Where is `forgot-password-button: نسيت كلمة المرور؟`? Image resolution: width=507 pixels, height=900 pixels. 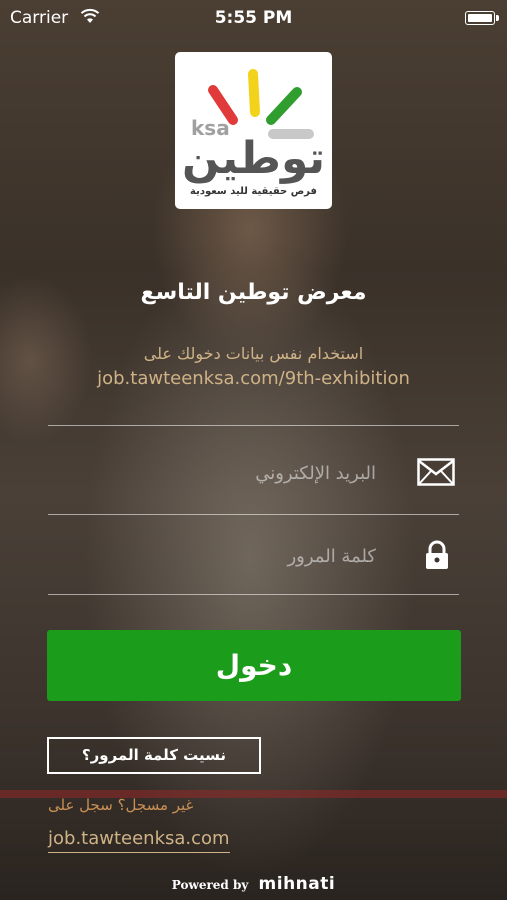 forgot-password-button: نسيت كلمة المرور؟ is located at coordinates (154, 755).